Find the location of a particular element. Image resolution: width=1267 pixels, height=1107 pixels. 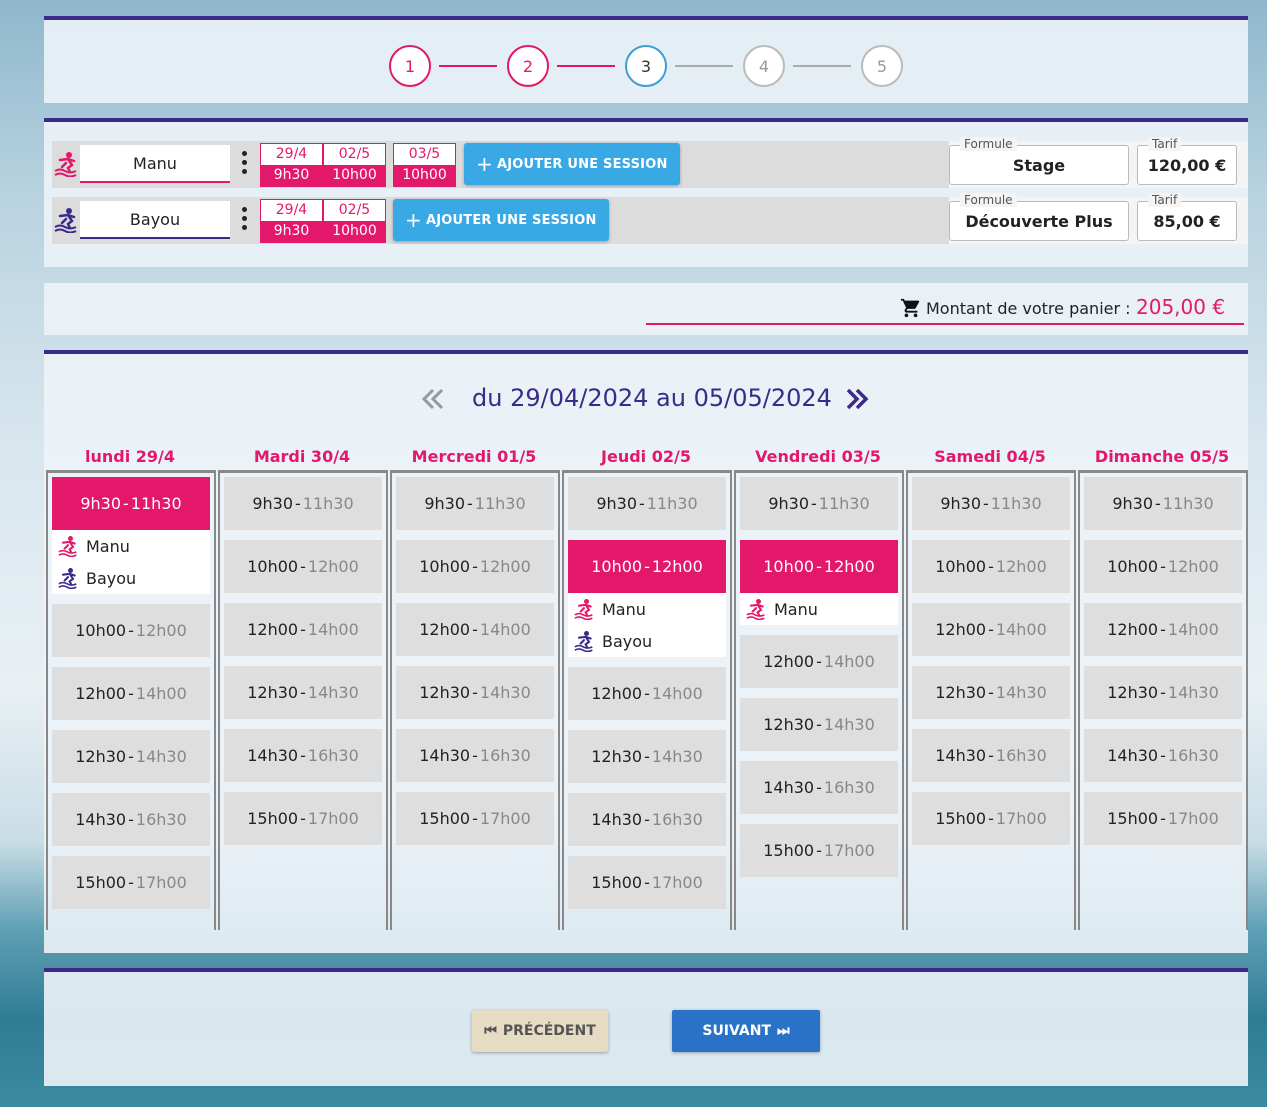

session-chip: 03/5 10h00 is located at coordinates (424, 165).